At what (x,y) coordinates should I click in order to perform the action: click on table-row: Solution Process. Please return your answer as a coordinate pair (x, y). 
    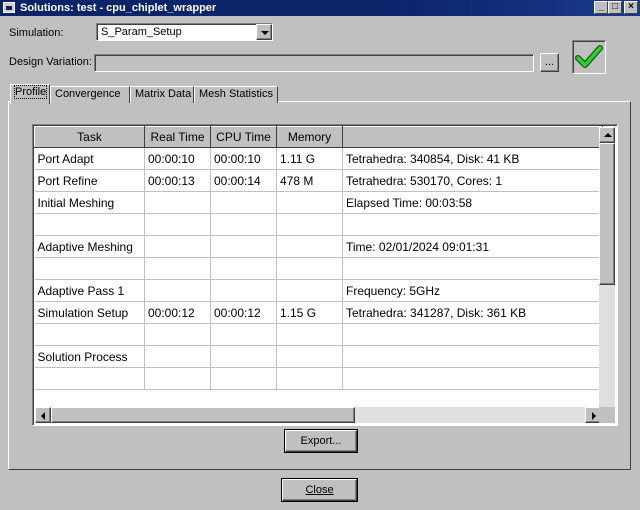
    Looking at the image, I should click on (318, 356).